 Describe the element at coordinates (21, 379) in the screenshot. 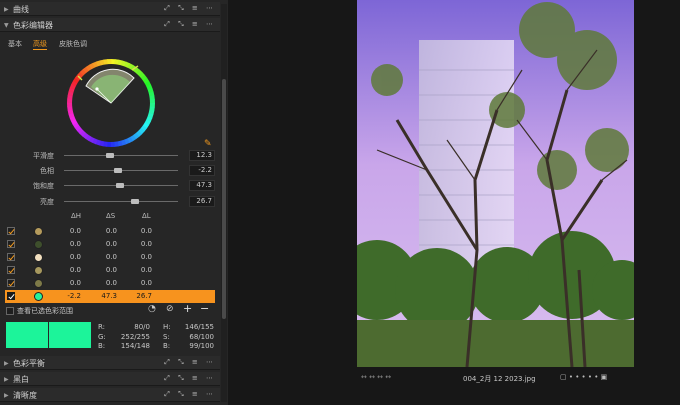

I see `section-title: 黑白` at that location.